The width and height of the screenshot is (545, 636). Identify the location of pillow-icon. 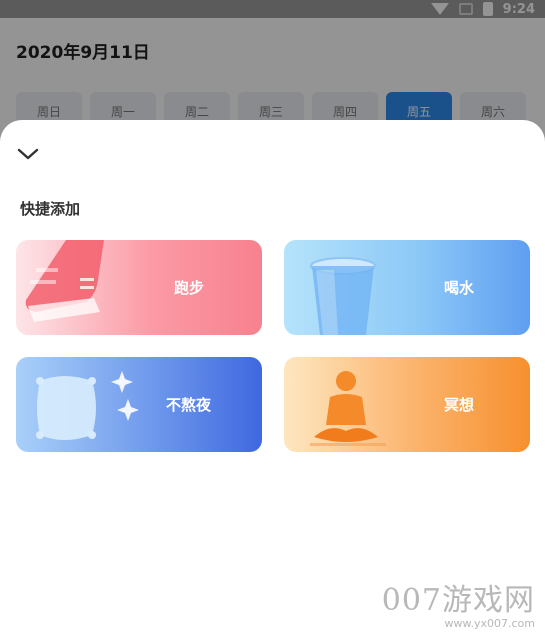
(87, 405).